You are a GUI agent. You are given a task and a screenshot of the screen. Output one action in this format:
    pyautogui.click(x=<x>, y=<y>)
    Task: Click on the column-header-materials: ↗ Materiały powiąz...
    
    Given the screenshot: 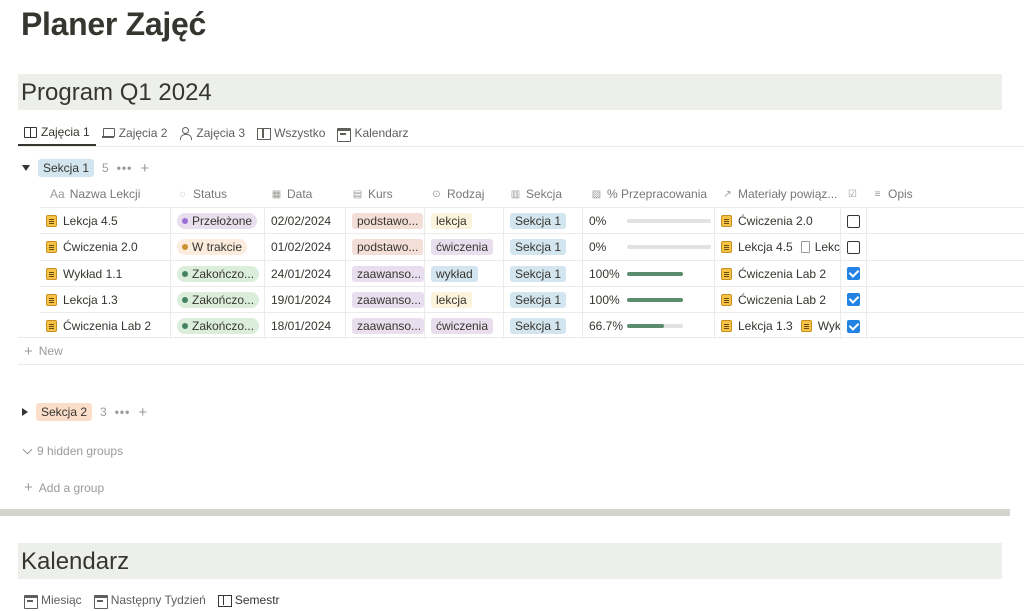 What is the action you would take?
    pyautogui.click(x=784, y=194)
    